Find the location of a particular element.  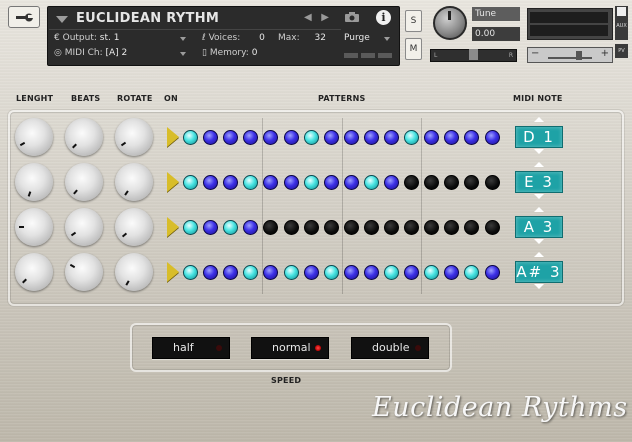

purge-label: Purge is located at coordinates (357, 38).